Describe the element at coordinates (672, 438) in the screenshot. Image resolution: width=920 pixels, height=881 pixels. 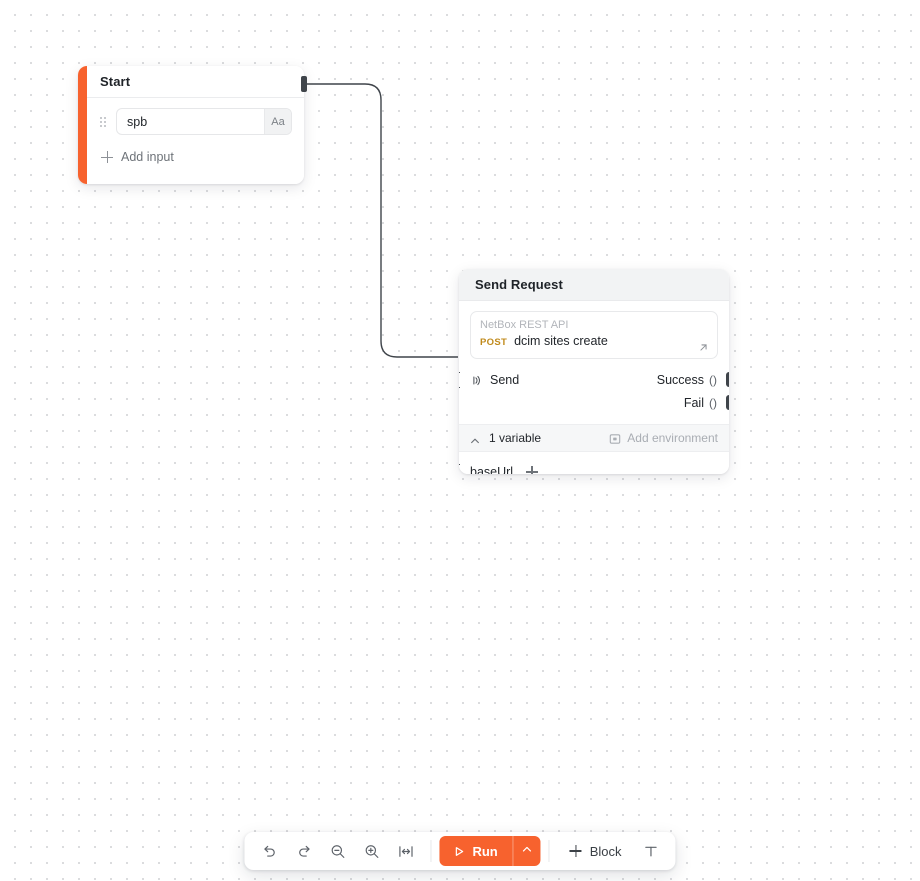
I see `add-environment-label: Add environment` at that location.